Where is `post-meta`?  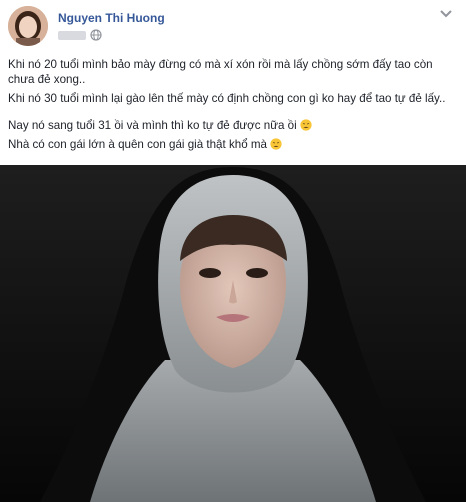 post-meta is located at coordinates (80, 35).